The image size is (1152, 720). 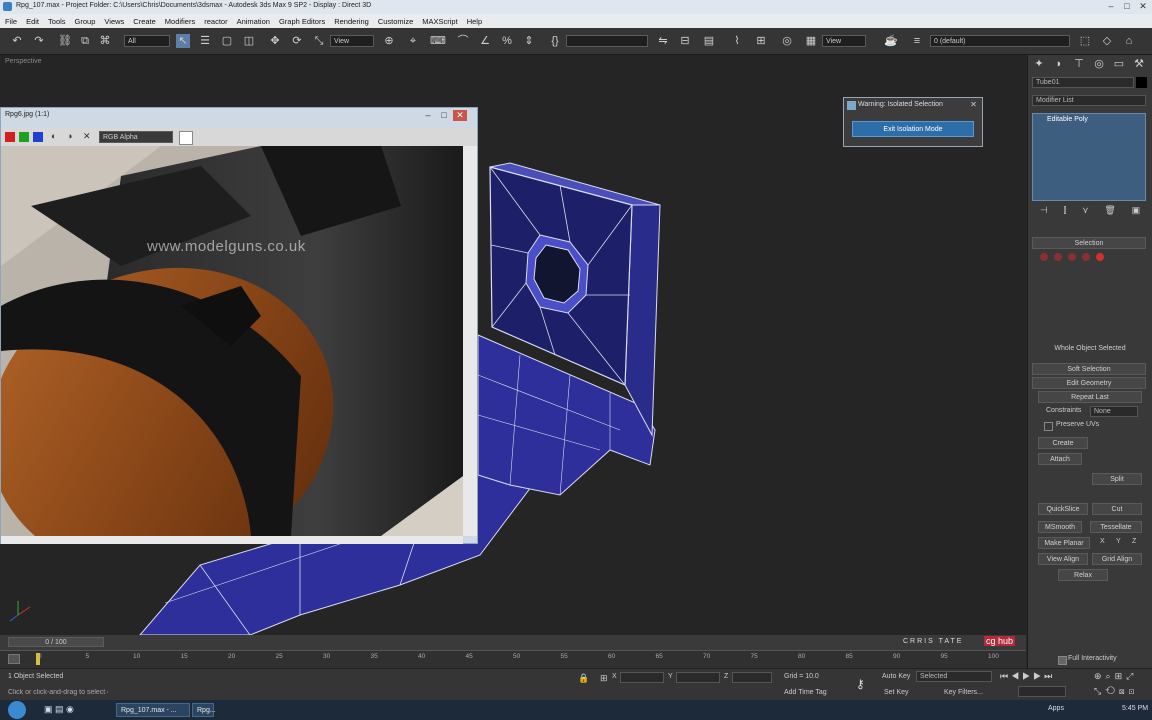 I want to click on layer-toolbar-icon: ≡, so click(x=917, y=41).